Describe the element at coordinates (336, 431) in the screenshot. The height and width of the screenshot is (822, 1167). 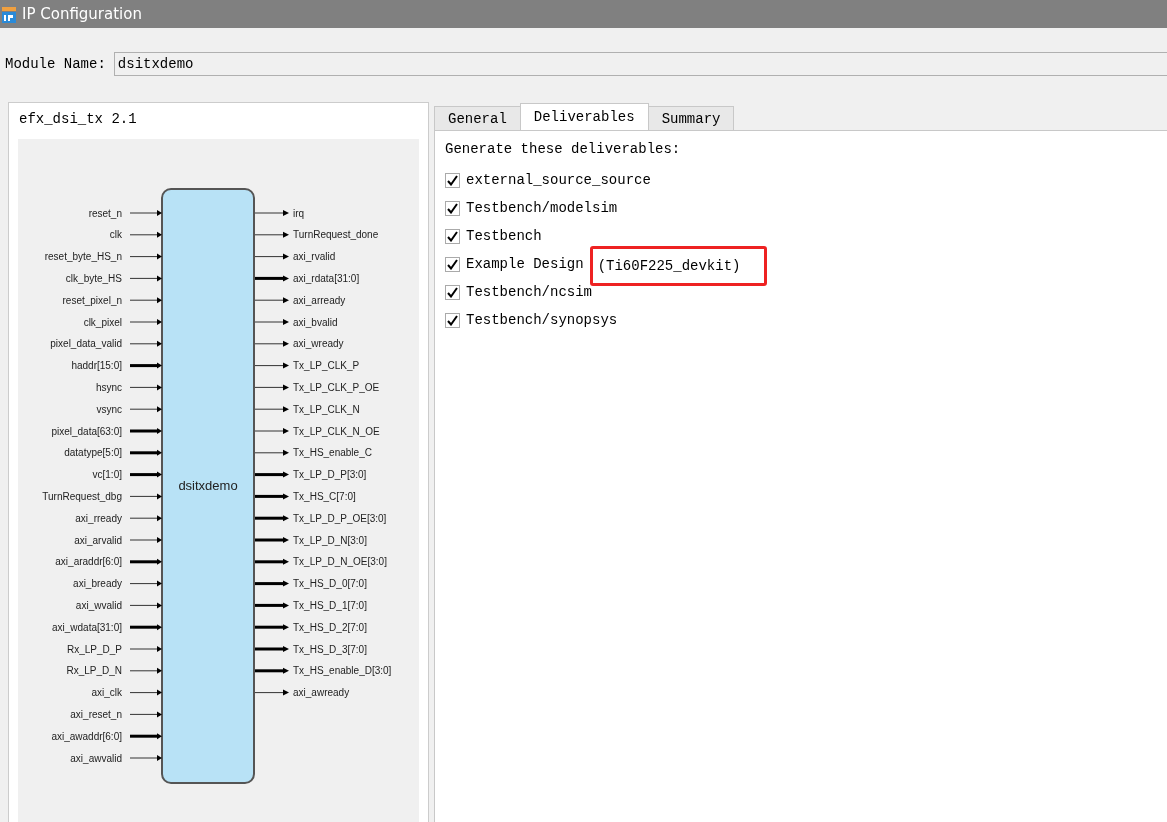
I see `port-label: Tx_LP_CLK_N_OE` at that location.